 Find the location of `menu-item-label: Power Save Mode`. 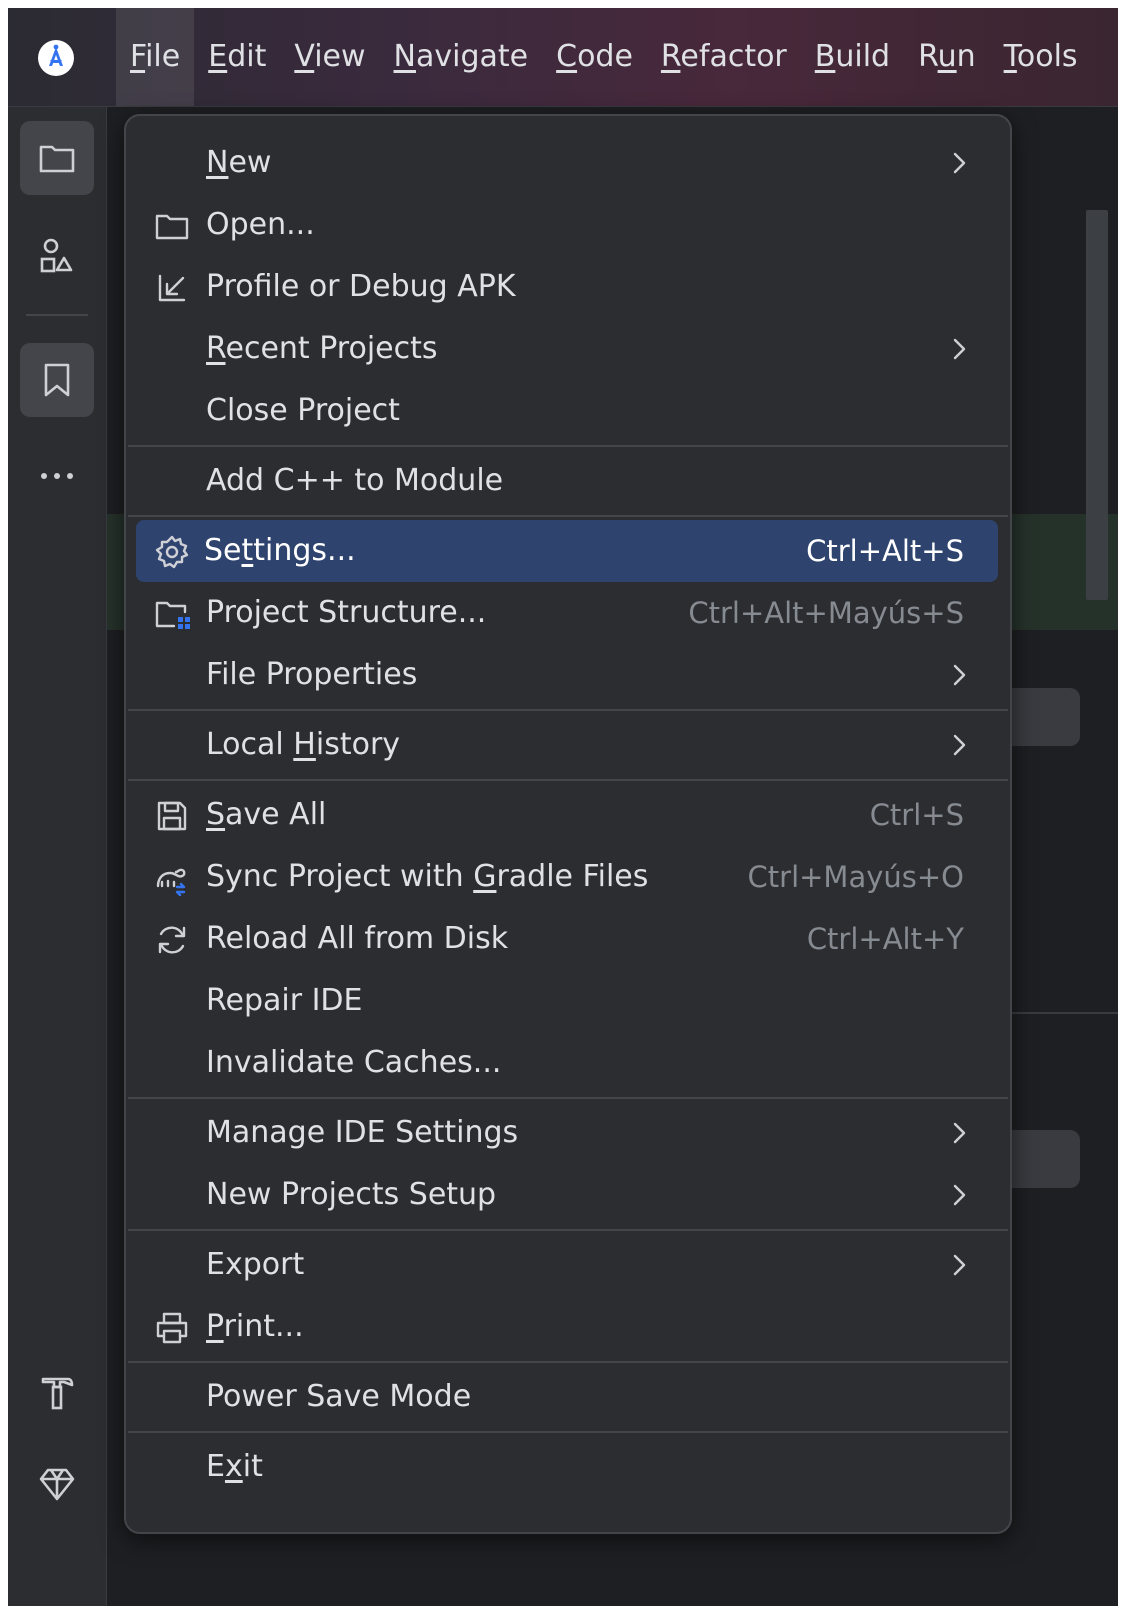

menu-item-label: Power Save Mode is located at coordinates (339, 1396).